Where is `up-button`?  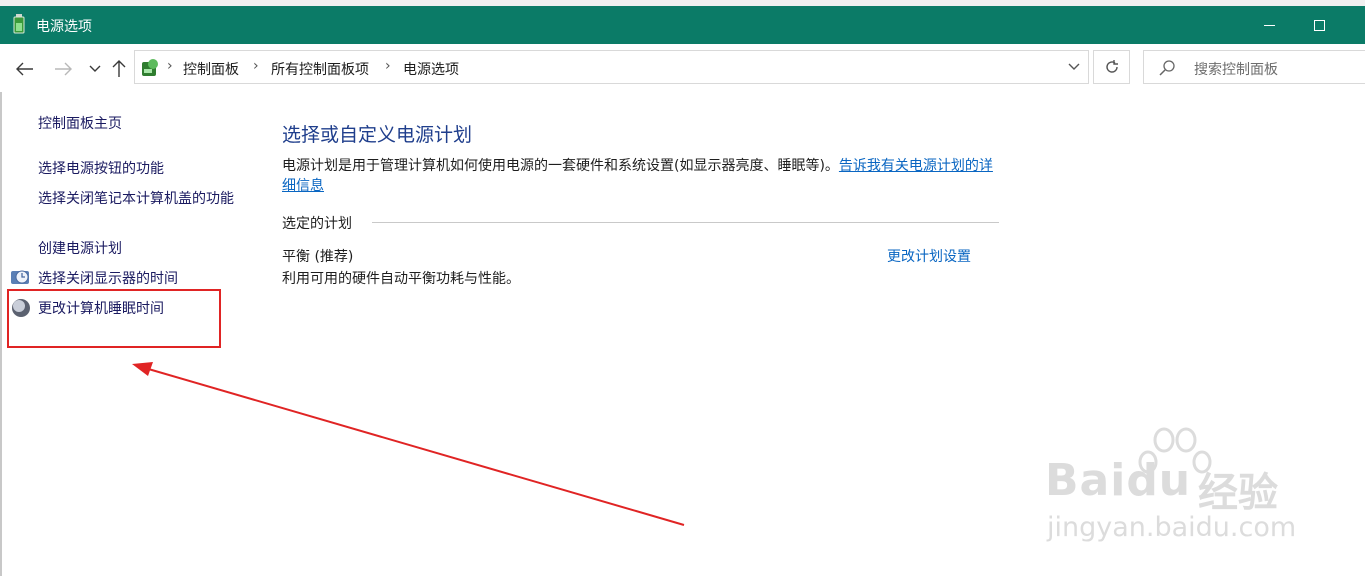
up-button is located at coordinates (119, 69).